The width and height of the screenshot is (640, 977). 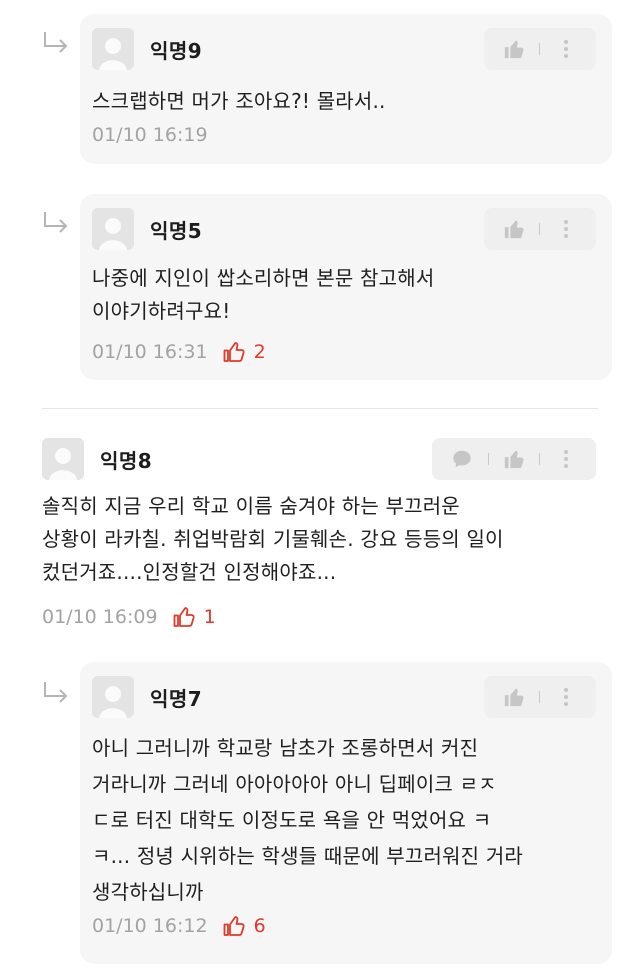 I want to click on comment-line: 상황이 라카칠. 취업박람회 기물훼손. 강요 등등의 일이, so click(x=273, y=539).